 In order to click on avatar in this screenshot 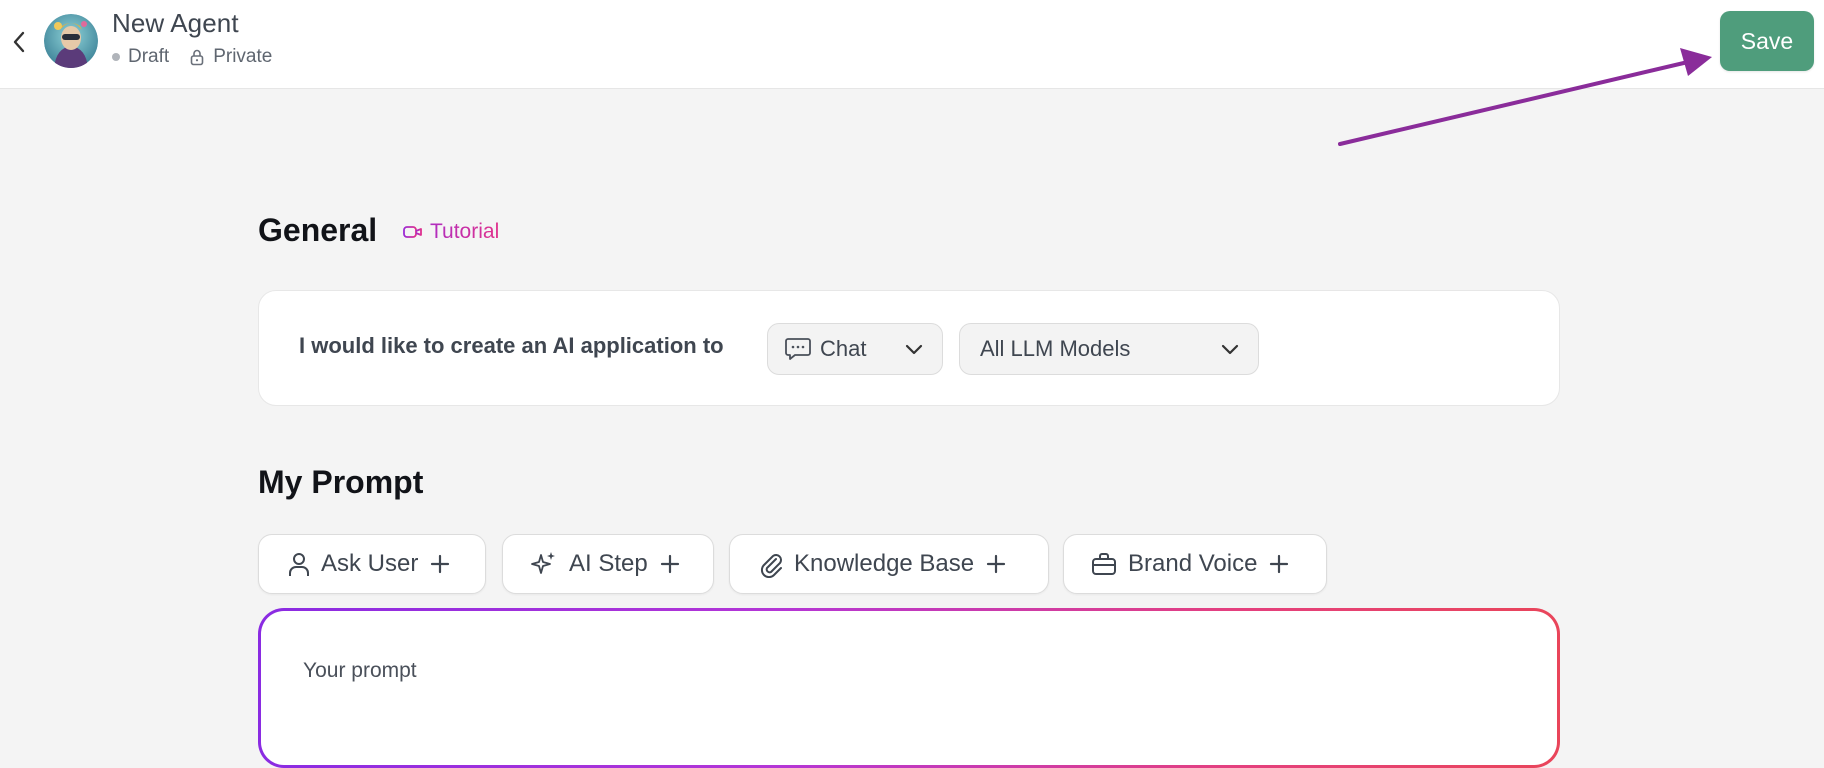, I will do `click(71, 41)`.